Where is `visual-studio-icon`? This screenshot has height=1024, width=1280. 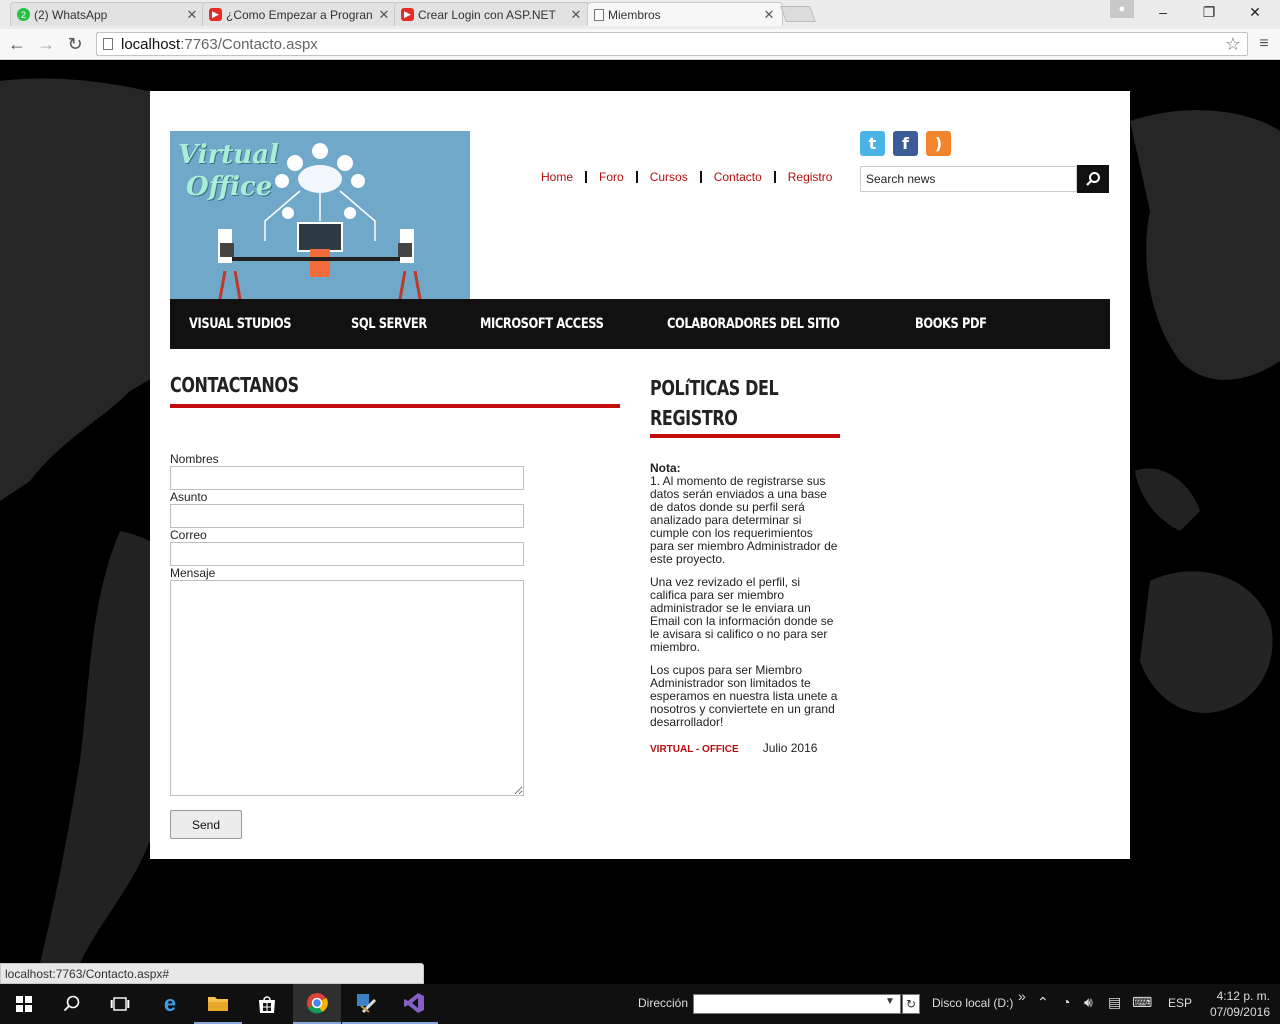
visual-studio-icon is located at coordinates (414, 1004).